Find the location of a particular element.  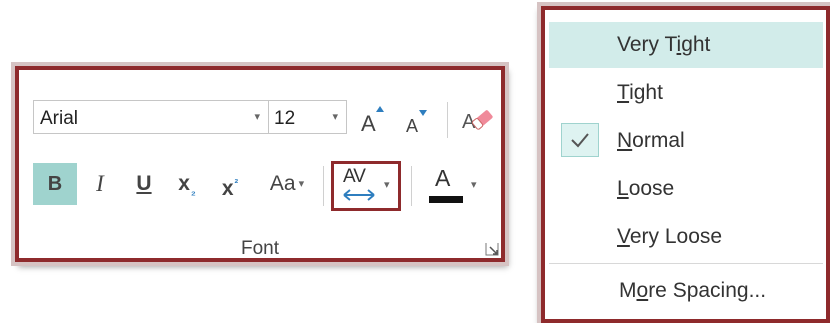

superscript-mark: ² is located at coordinates (236, 184).